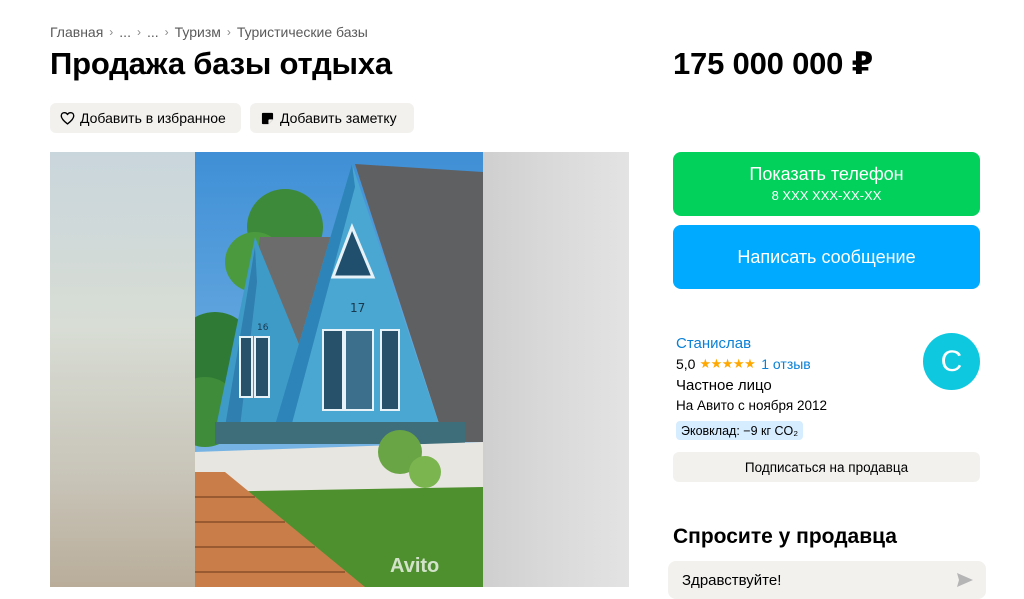 This screenshot has width=1024, height=599. What do you see at coordinates (951, 361) in the screenshot?
I see `seller-avatar: С` at bounding box center [951, 361].